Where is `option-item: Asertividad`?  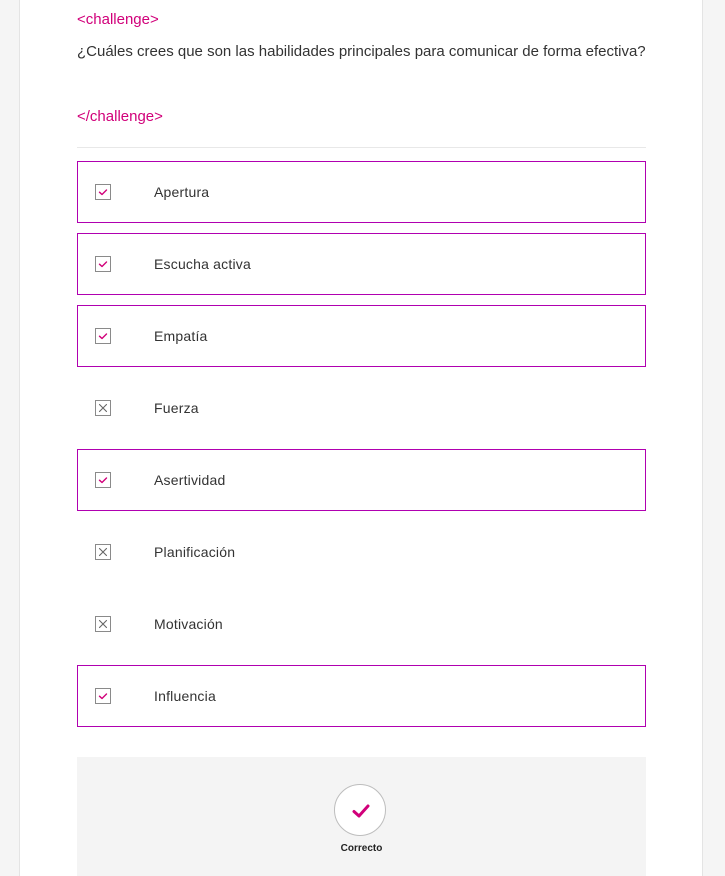
option-item: Asertividad is located at coordinates (361, 480).